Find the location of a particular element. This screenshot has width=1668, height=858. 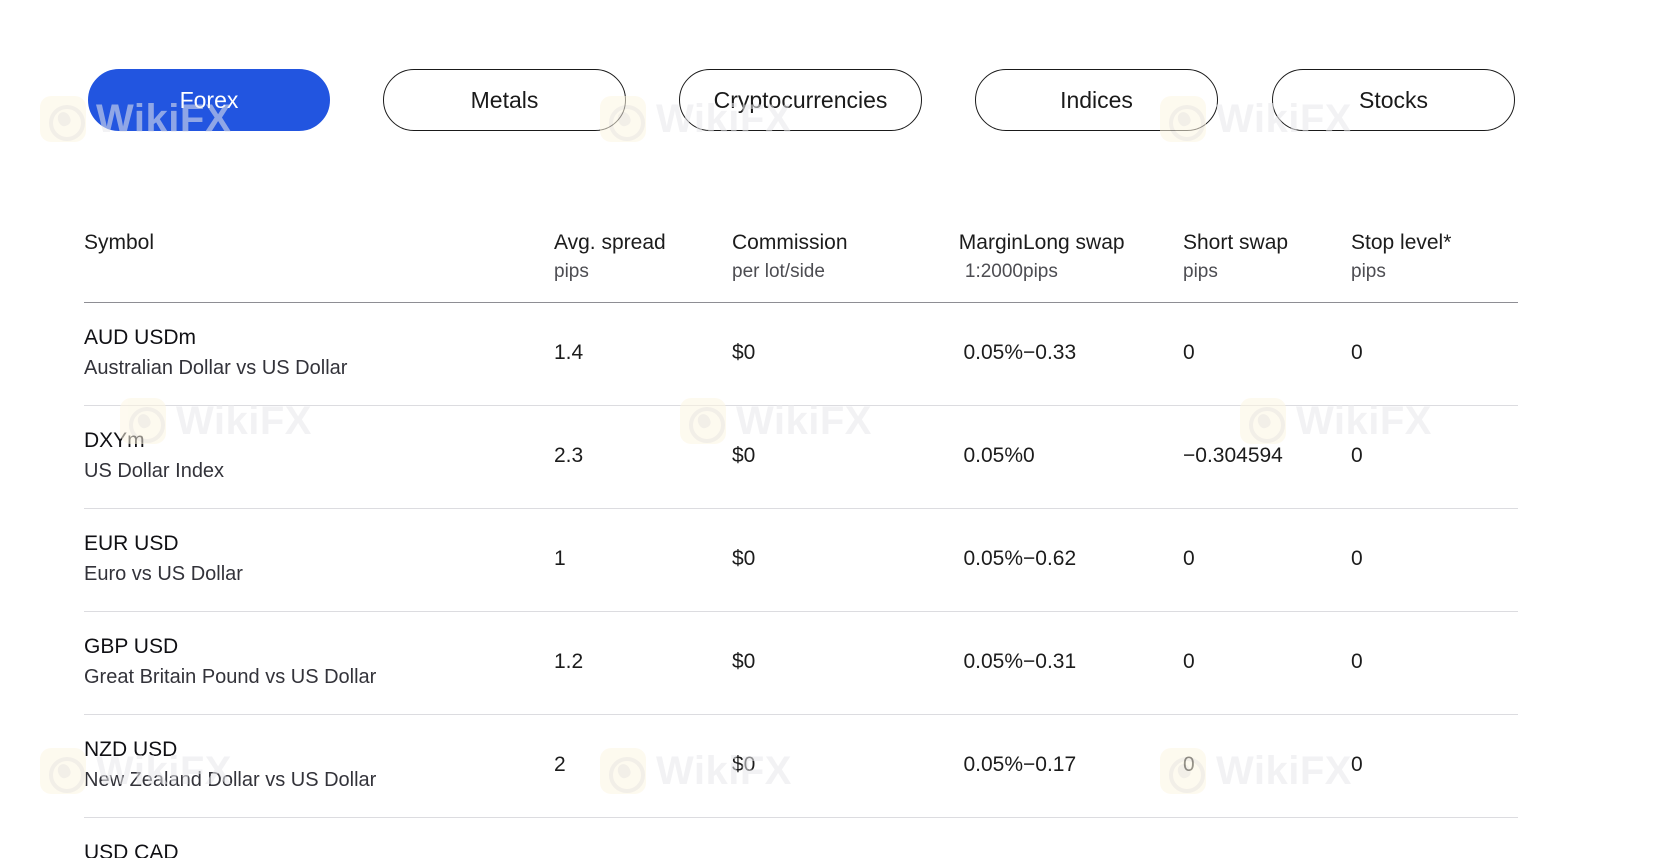

symbol-code: GBP USD is located at coordinates (131, 646).